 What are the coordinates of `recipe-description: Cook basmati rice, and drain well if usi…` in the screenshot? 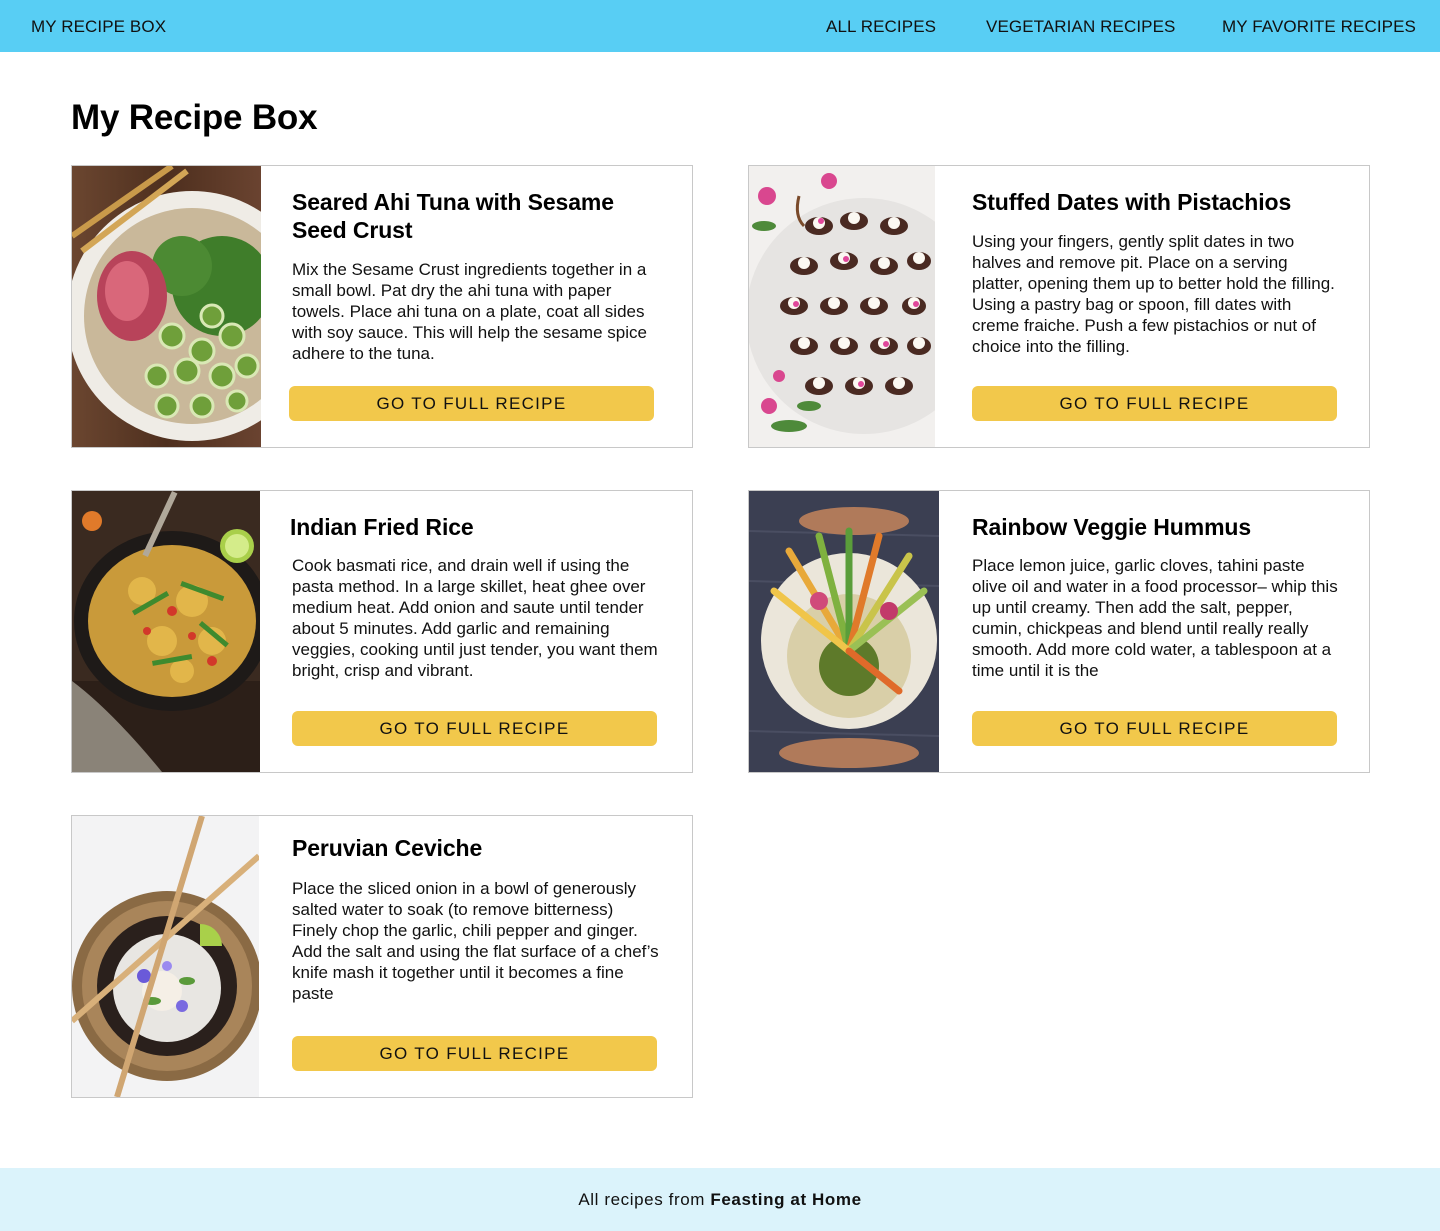 It's located at (475, 618).